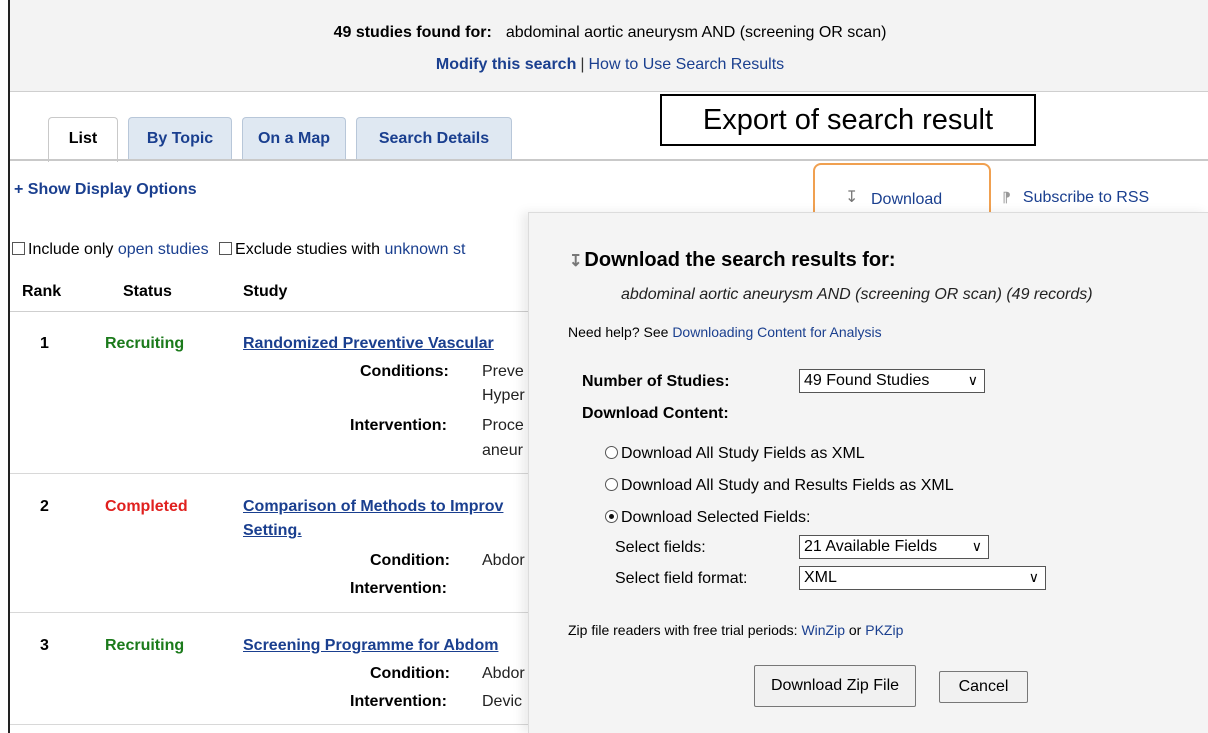 The width and height of the screenshot is (1208, 733). Describe the element at coordinates (609, 160) in the screenshot. I see `tab-divider` at that location.